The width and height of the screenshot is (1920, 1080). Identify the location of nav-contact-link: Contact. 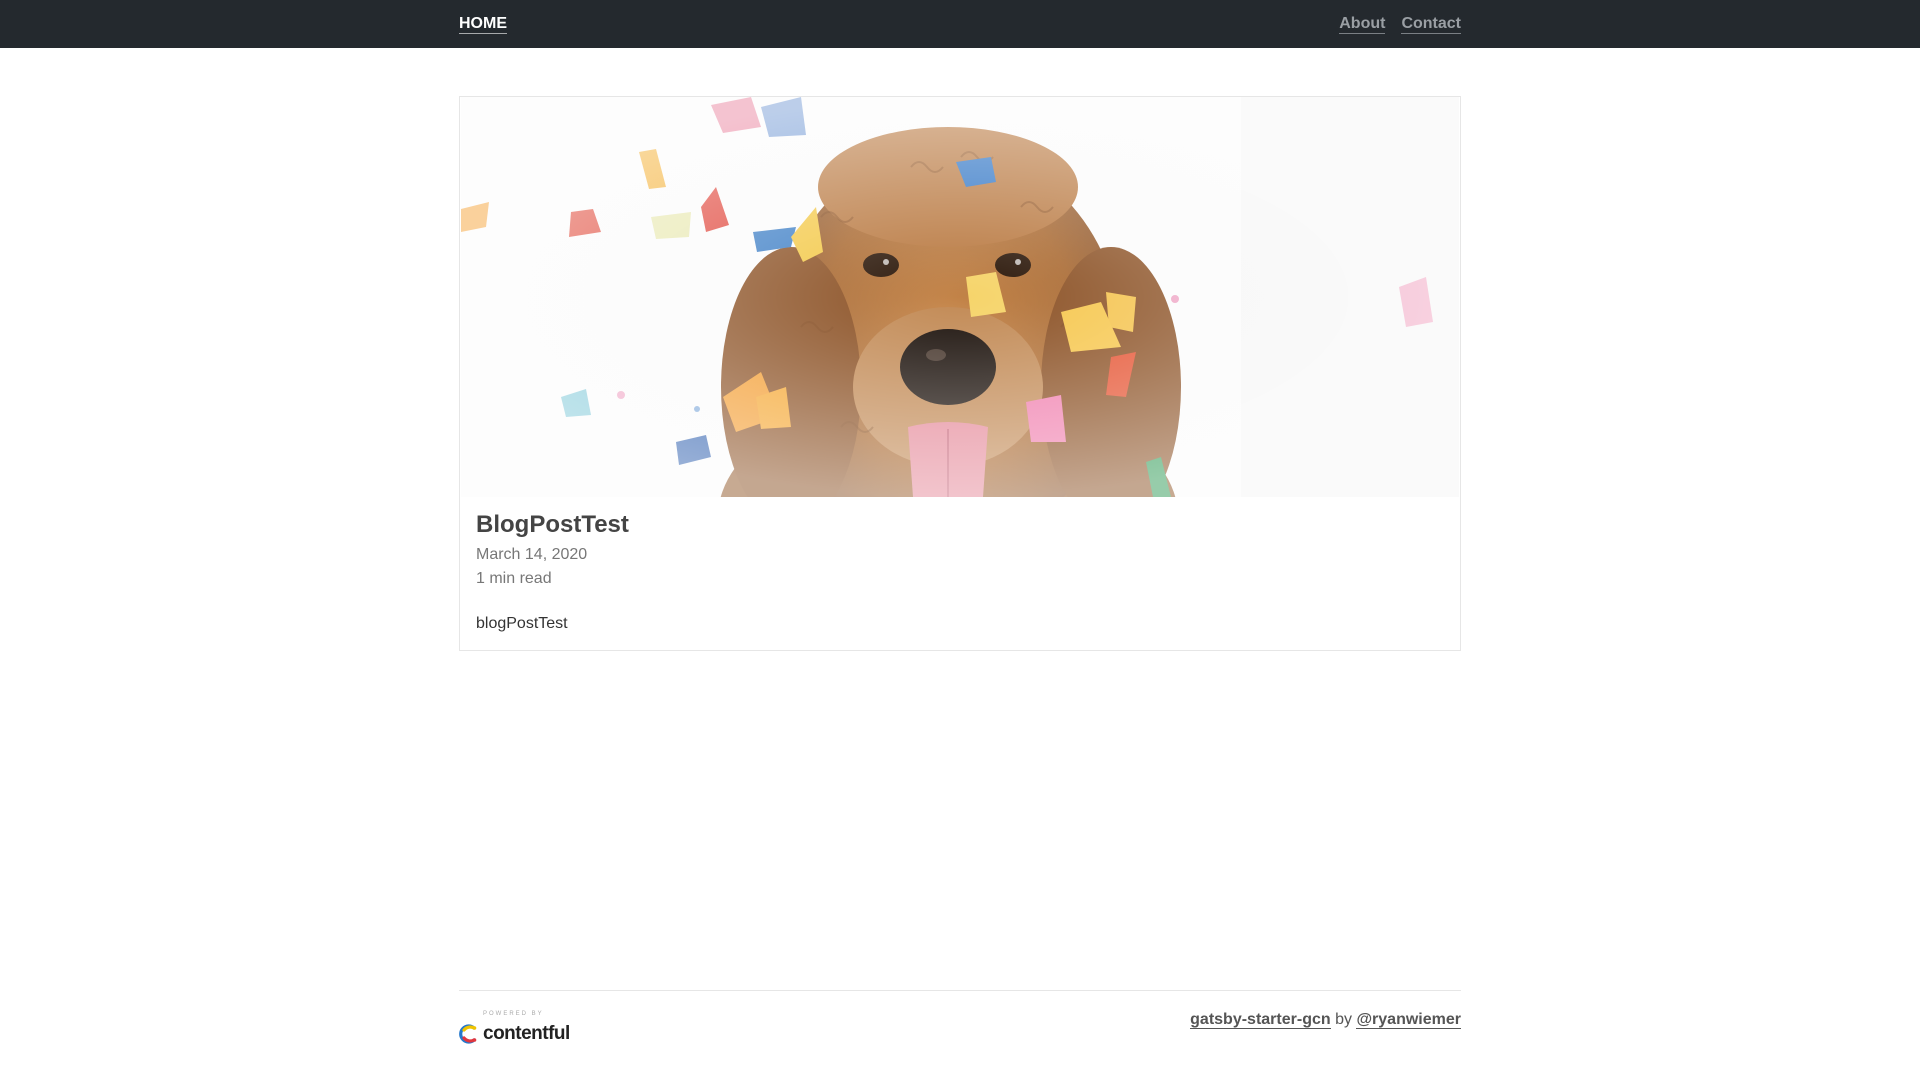
(1431, 24).